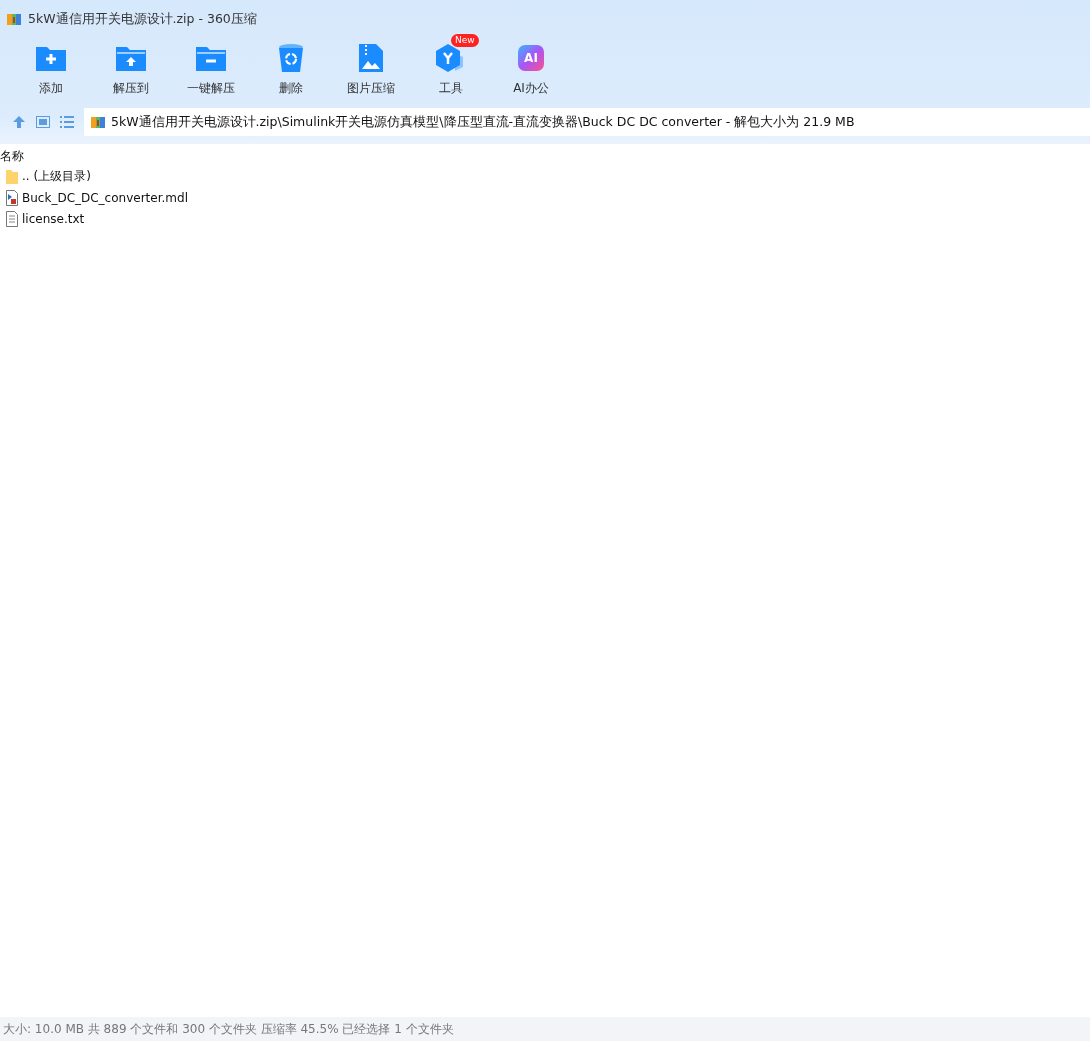 This screenshot has width=1090, height=1041. What do you see at coordinates (142, 19) in the screenshot?
I see `window-title: 5kW通信用开关电源设计.zip - 360压缩` at bounding box center [142, 19].